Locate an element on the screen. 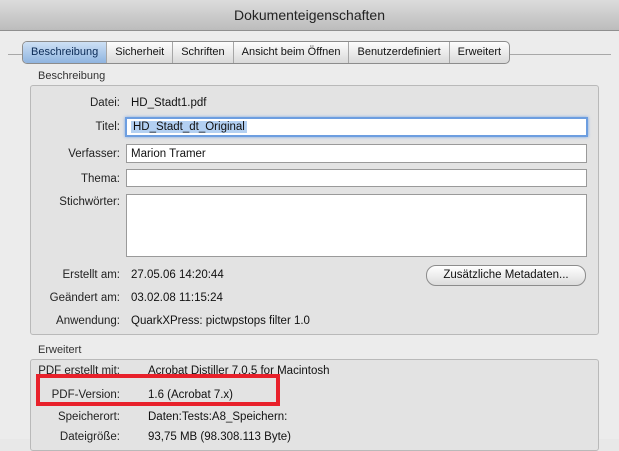  titel-field-text: HD_Stadt_dt_Original is located at coordinates (189, 127).